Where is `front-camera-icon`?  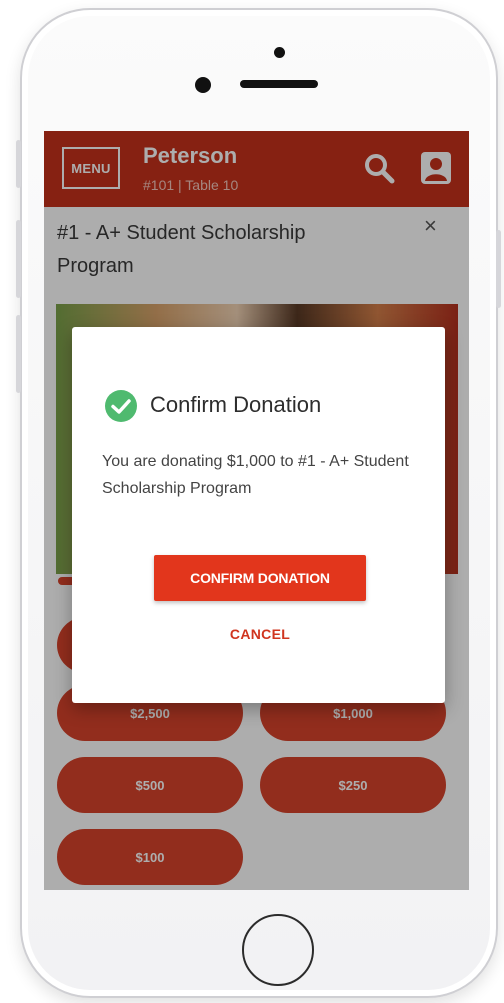
front-camera-icon is located at coordinates (203, 85).